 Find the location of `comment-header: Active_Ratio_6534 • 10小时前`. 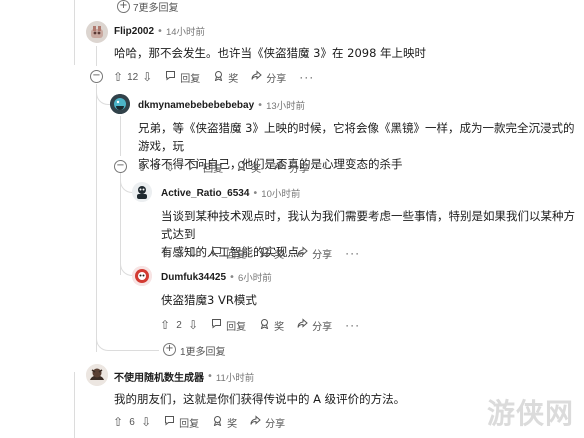

comment-header: Active_Ratio_6534 • 10小时前 is located at coordinates (230, 193).